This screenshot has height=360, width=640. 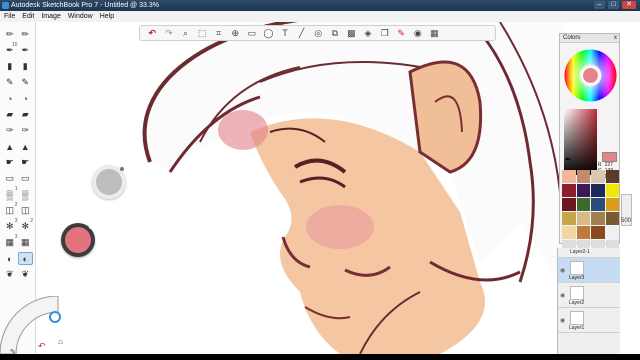 What do you see at coordinates (26, 210) in the screenshot?
I see `brush-slot: ◫` at bounding box center [26, 210].